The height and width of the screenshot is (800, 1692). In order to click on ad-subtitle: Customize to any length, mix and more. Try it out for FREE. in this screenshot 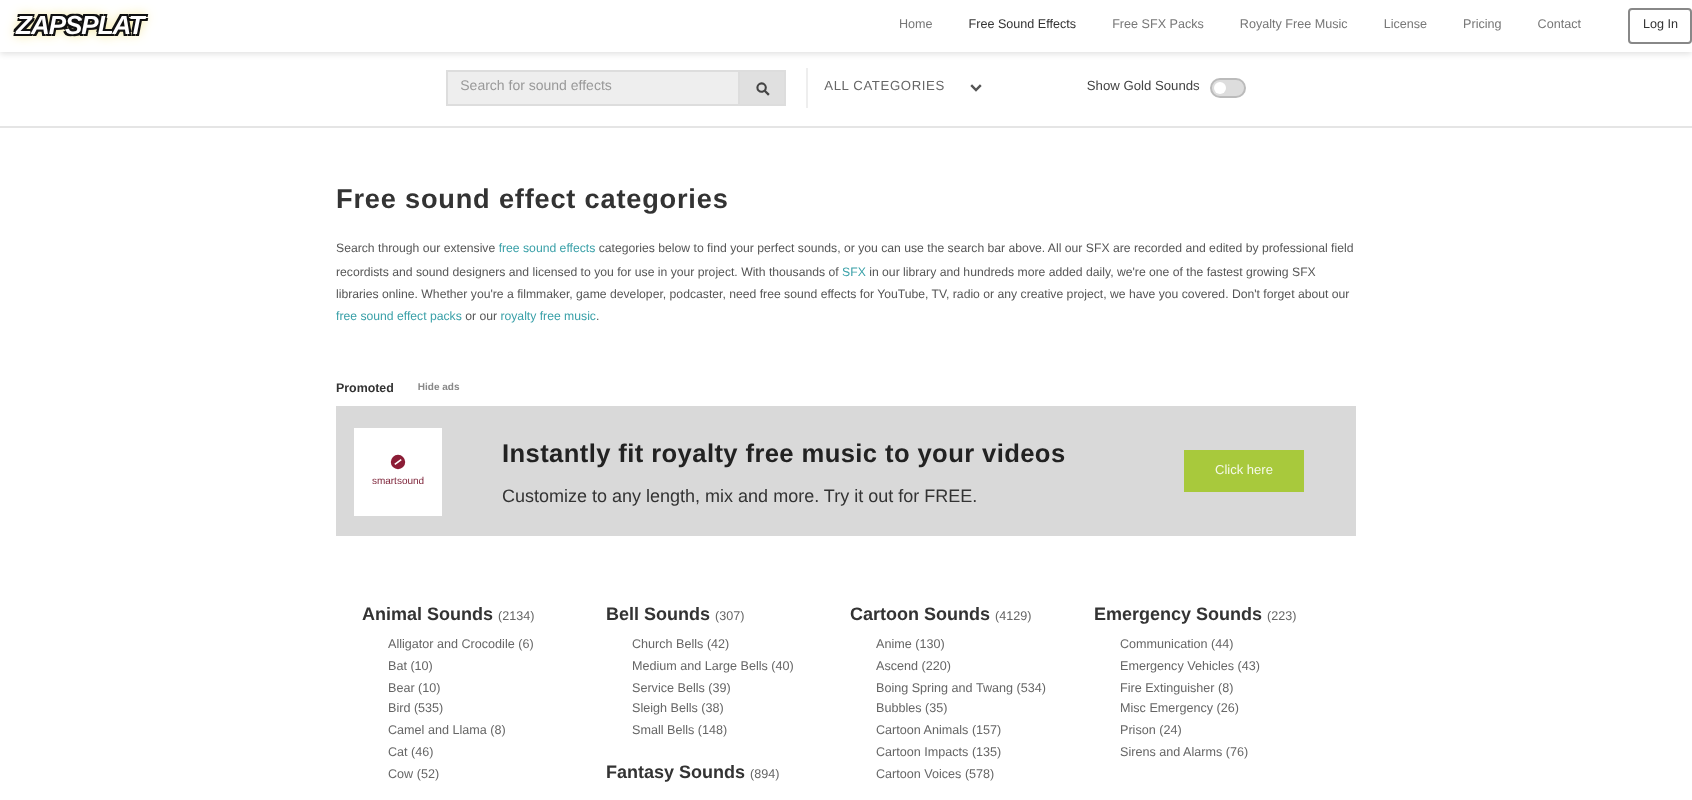, I will do `click(741, 496)`.